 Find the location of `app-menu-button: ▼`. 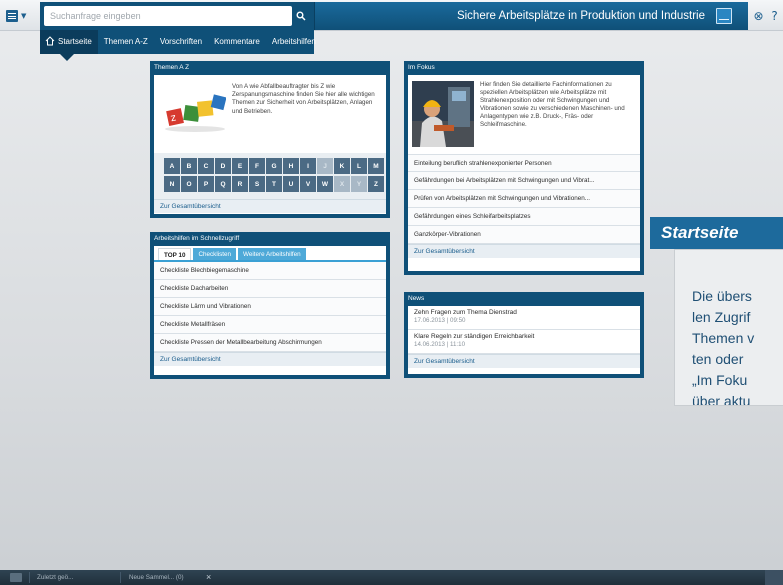

app-menu-button: ▼ is located at coordinates (21, 16).